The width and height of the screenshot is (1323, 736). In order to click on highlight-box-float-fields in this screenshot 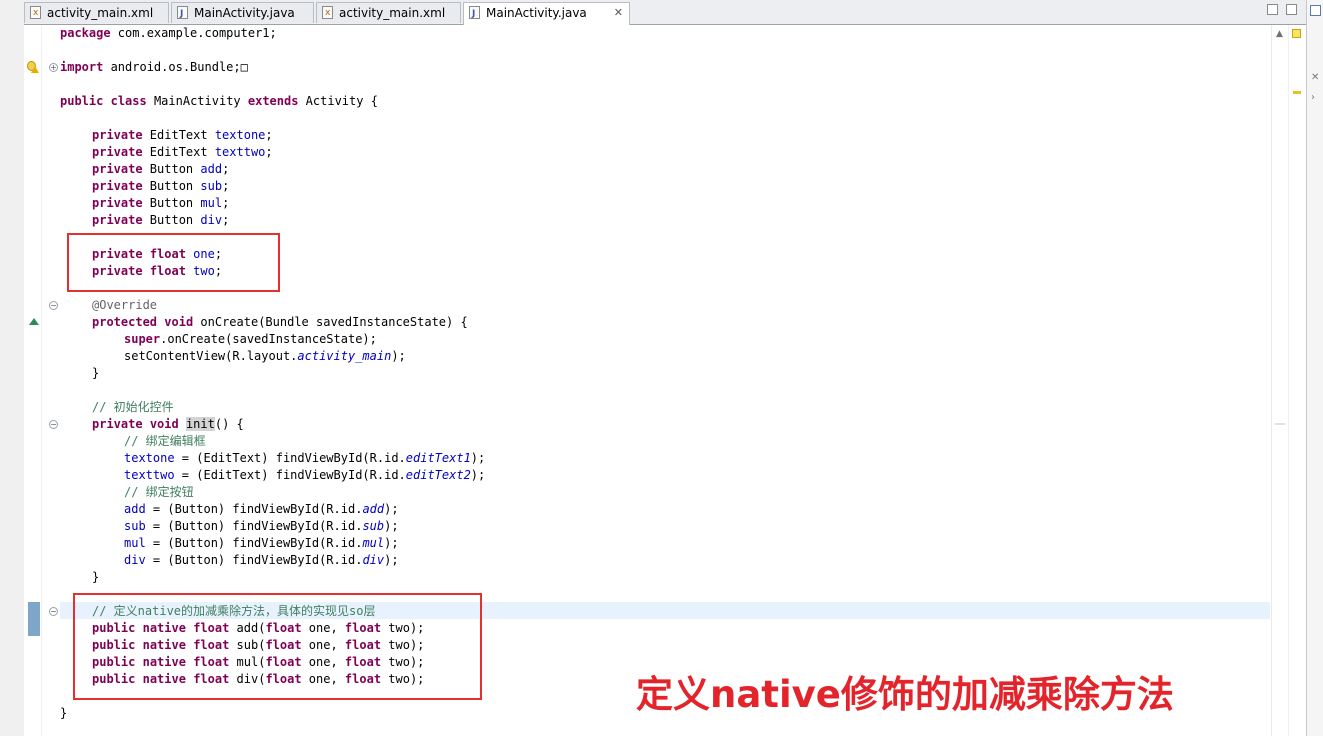, I will do `click(173, 262)`.